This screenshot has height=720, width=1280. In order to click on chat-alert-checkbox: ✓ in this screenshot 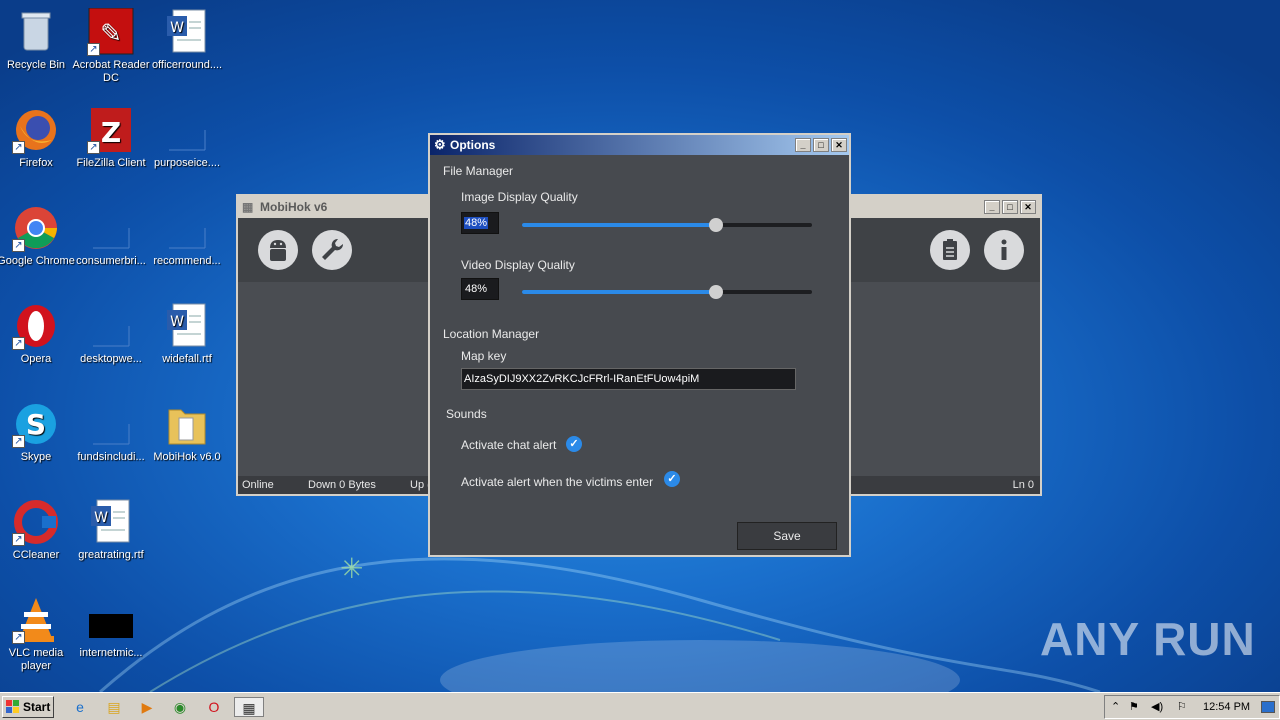, I will do `click(574, 444)`.